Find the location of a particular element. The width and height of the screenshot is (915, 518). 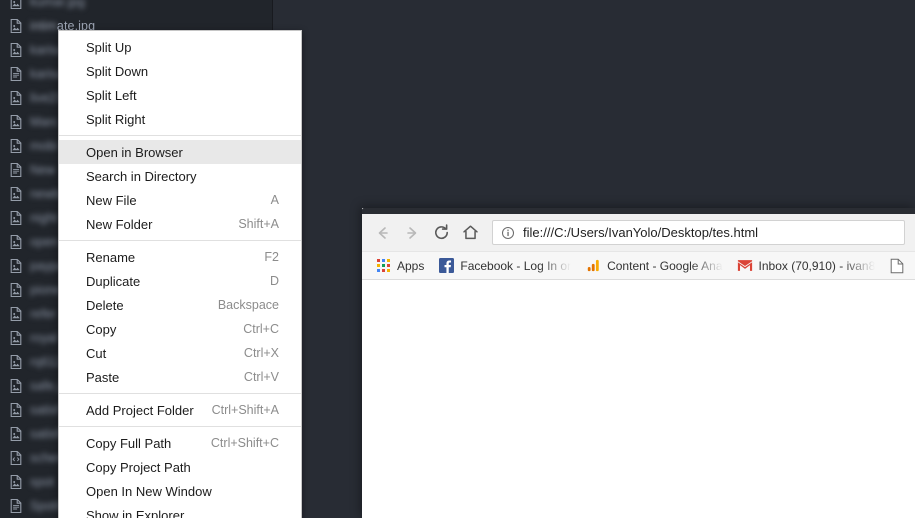

menu-item-copy-project-path: Copy Project Path is located at coordinates (180, 467).